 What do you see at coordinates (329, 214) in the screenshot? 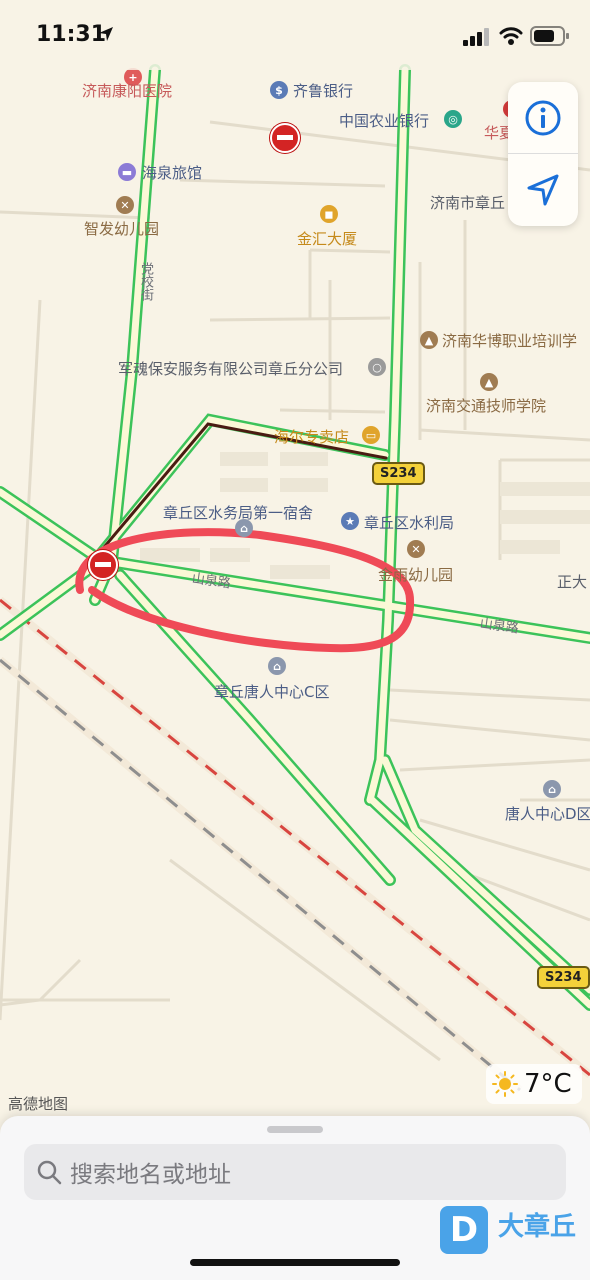
I see `shopping-icon: ◼` at bounding box center [329, 214].